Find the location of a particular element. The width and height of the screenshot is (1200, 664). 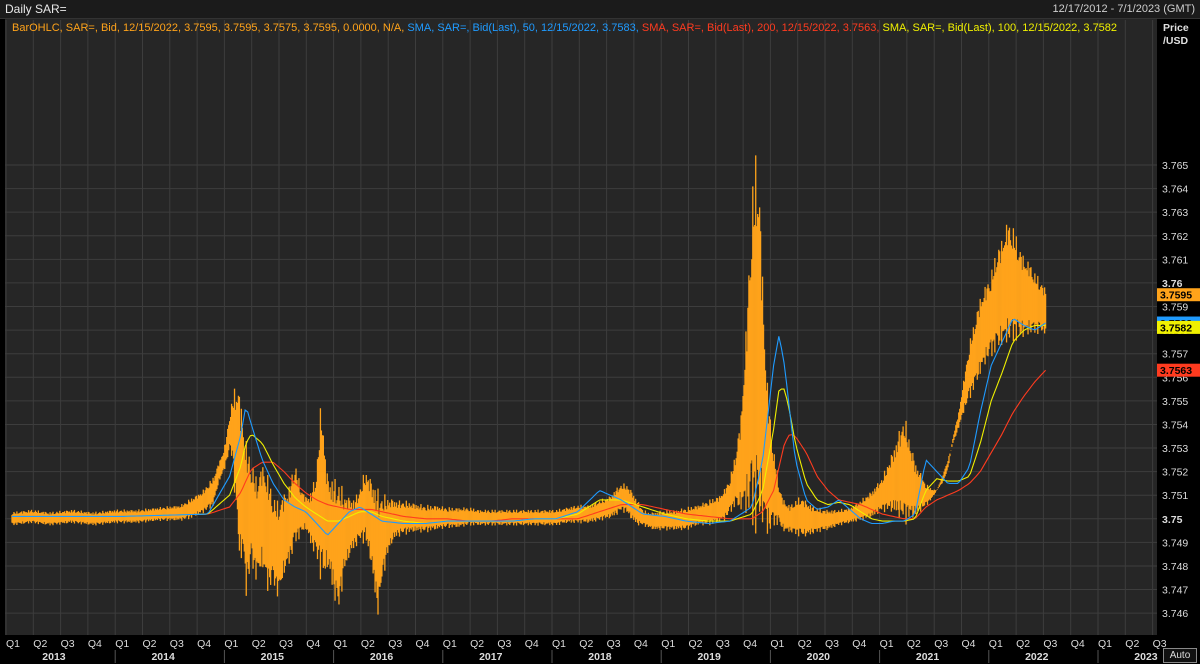

y-axis-label: Price /USD is located at coordinates (1176, 35).